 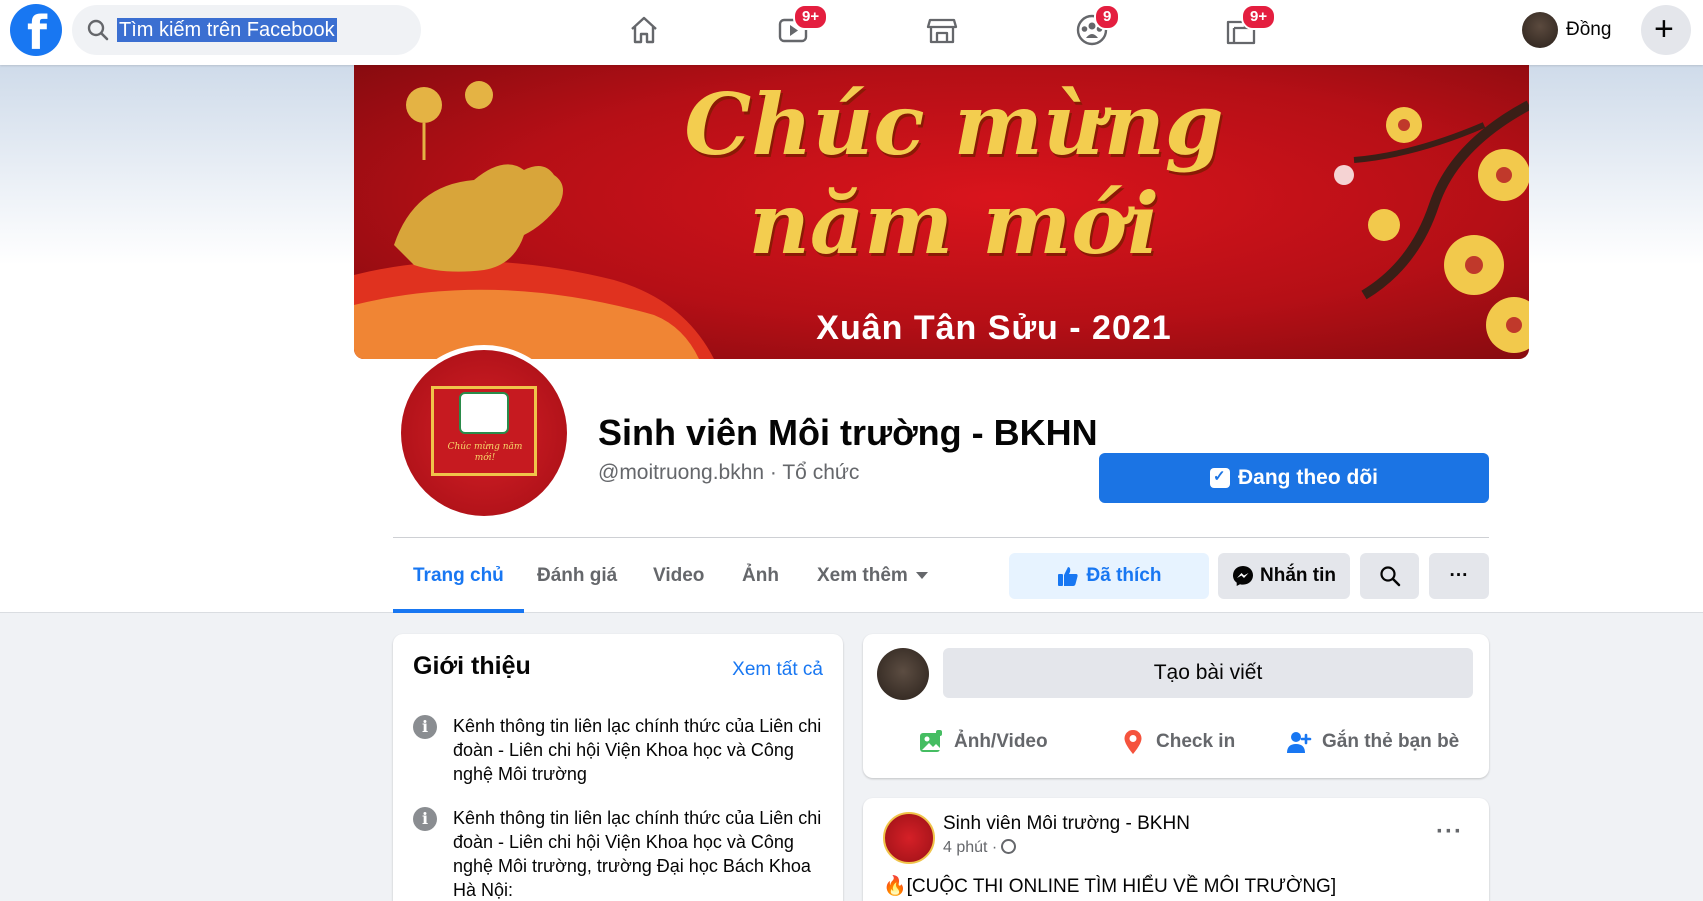 What do you see at coordinates (679, 575) in the screenshot?
I see `tab-video-label: Video` at bounding box center [679, 575].